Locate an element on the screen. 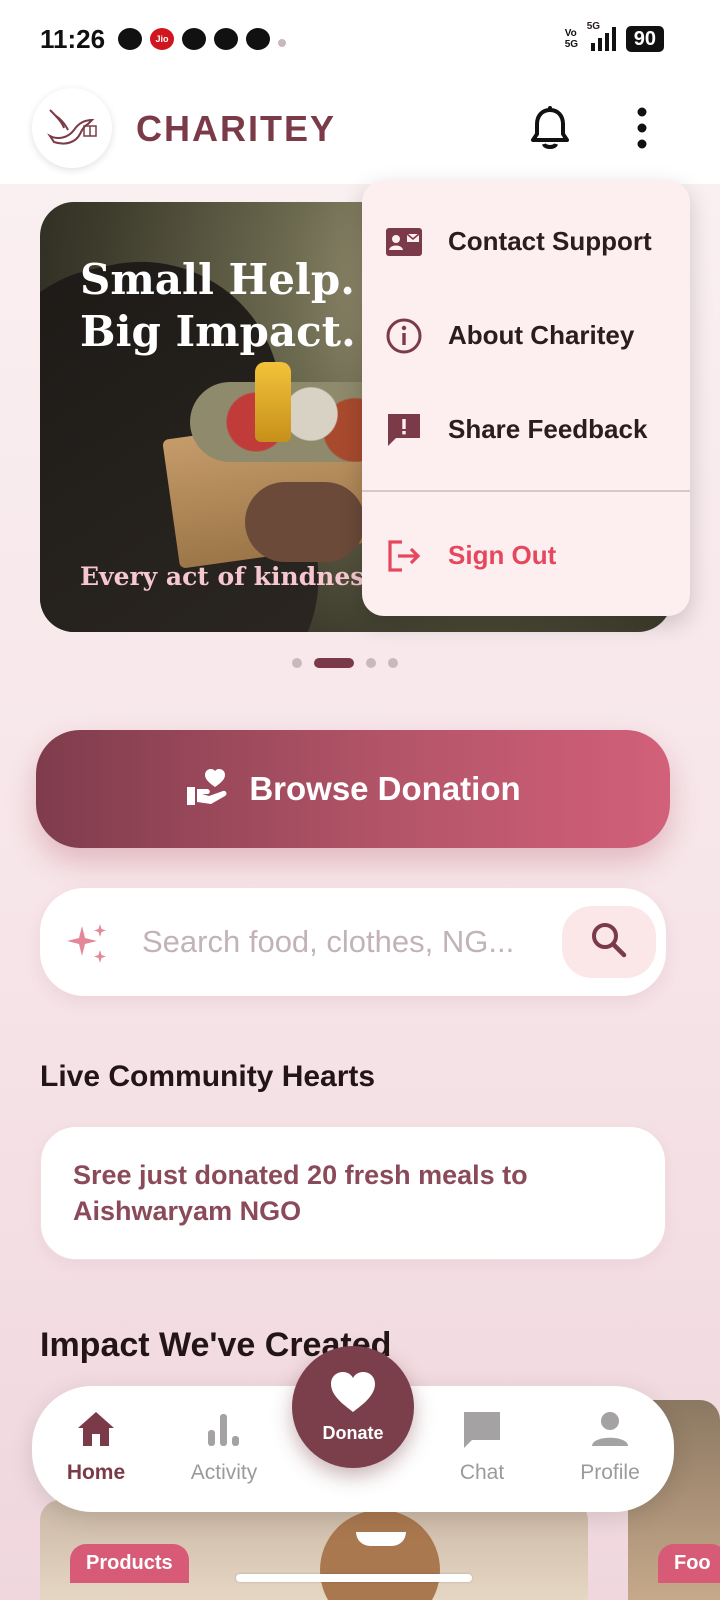  bell-icon is located at coordinates (550, 128).